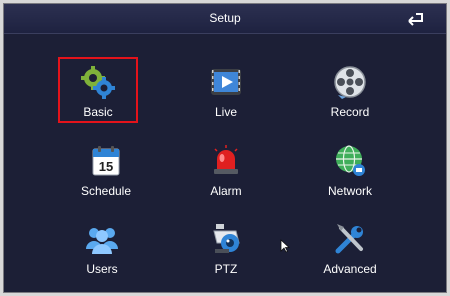 The image size is (450, 296). I want to click on siren-icon, so click(226, 159).